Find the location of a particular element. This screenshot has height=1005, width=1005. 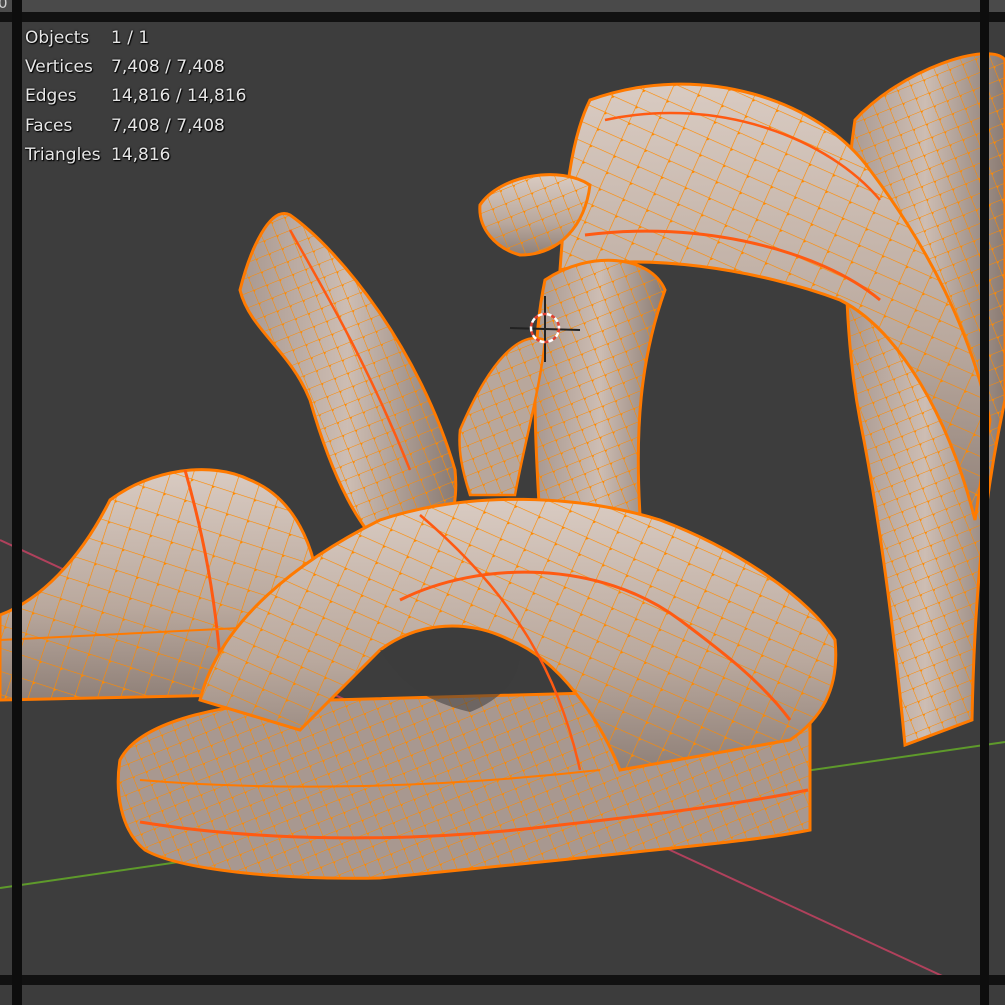

stat-value: 14,816 / 14,816 is located at coordinates (179, 96).